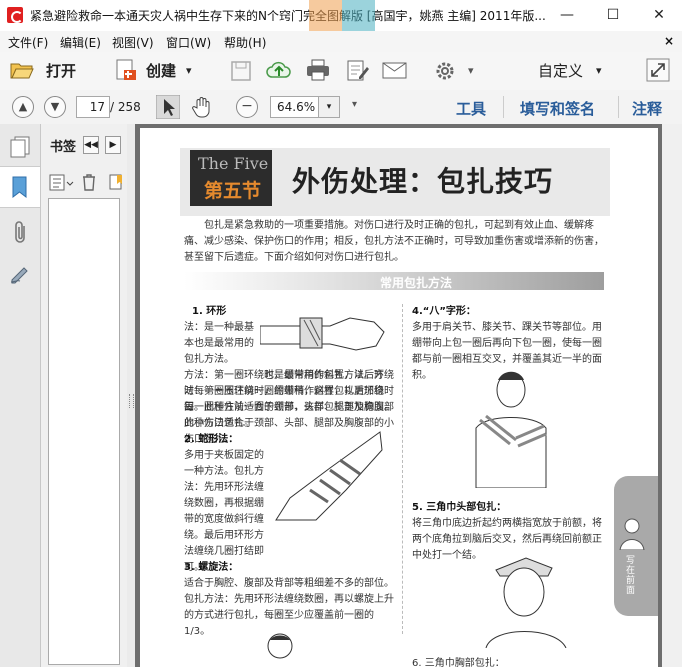  What do you see at coordinates (247, 107) in the screenshot?
I see `zoom-out-icon: −` at bounding box center [247, 107].